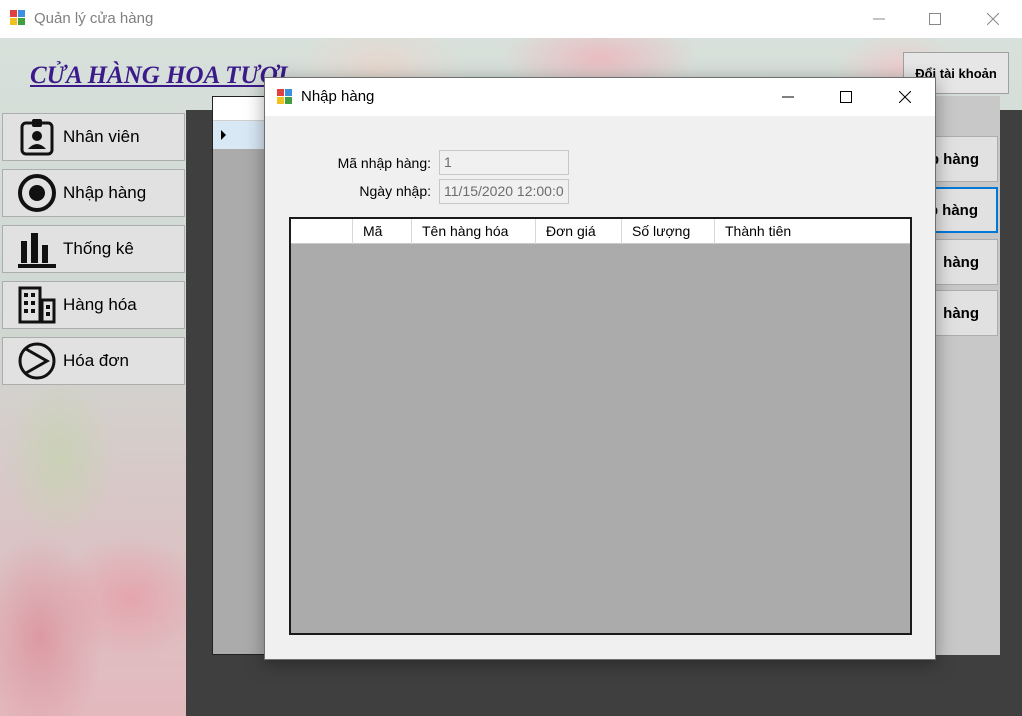  I want to click on import-id-label: Mã nhập hàng:, so click(384, 163).